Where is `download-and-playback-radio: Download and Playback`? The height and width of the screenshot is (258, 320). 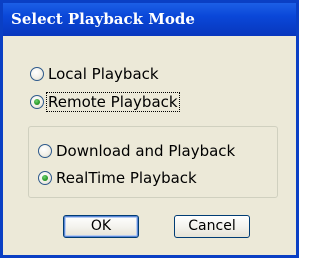
download-and-playback-radio: Download and Playback is located at coordinates (137, 151).